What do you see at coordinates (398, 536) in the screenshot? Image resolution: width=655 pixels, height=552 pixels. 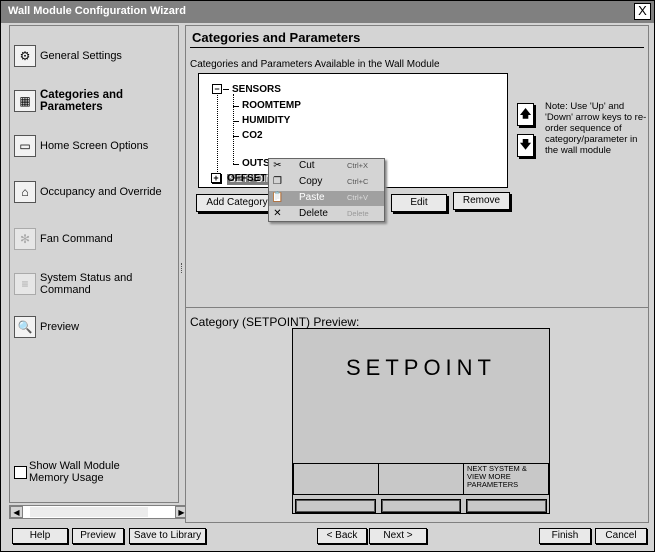 I see `next-button: Next >` at bounding box center [398, 536].